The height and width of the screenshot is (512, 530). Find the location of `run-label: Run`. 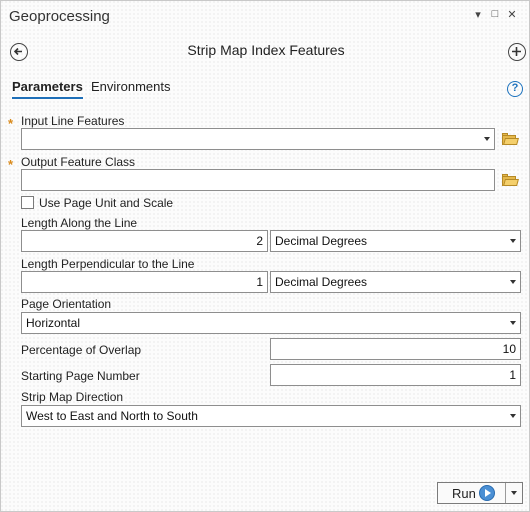

run-label: Run is located at coordinates (464, 493).